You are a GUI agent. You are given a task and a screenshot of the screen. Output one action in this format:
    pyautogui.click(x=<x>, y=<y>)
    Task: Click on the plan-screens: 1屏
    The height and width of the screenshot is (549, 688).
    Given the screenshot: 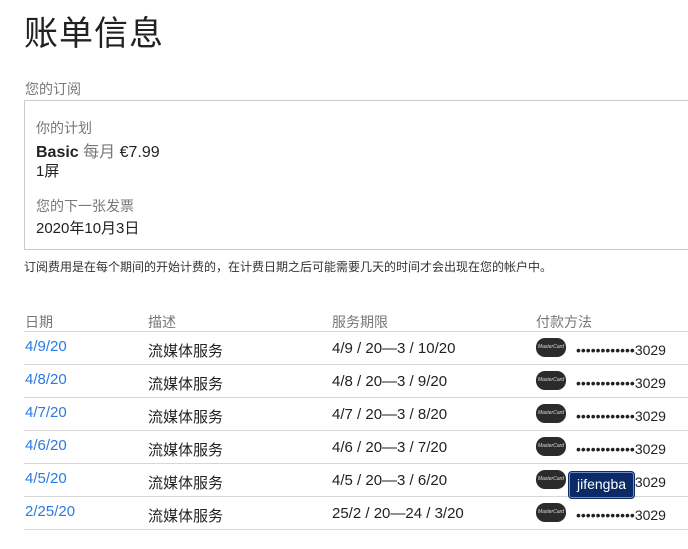 What is the action you would take?
    pyautogui.click(x=48, y=171)
    